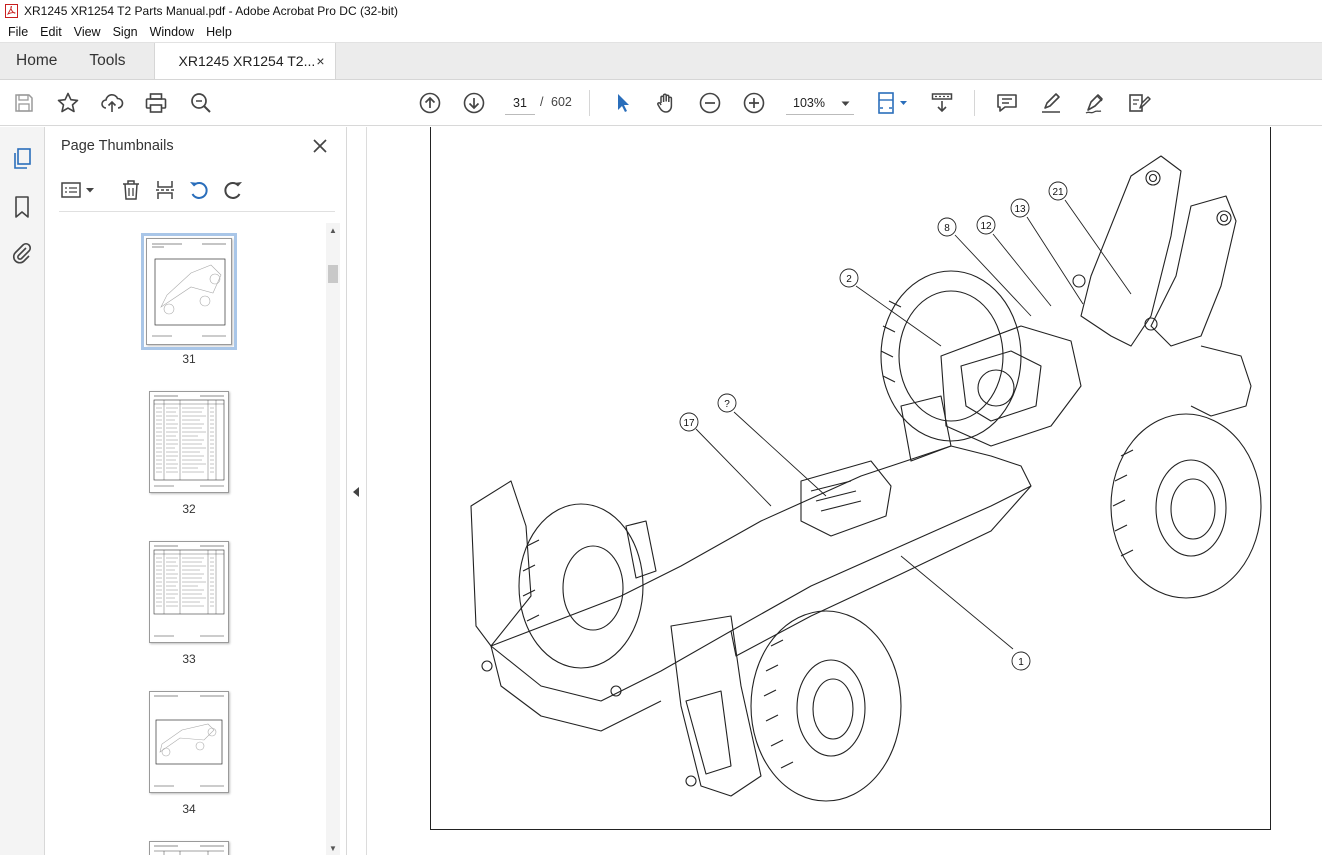 The height and width of the screenshot is (855, 1322). Describe the element at coordinates (51, 32) in the screenshot. I see `menu-edit: Edit` at that location.